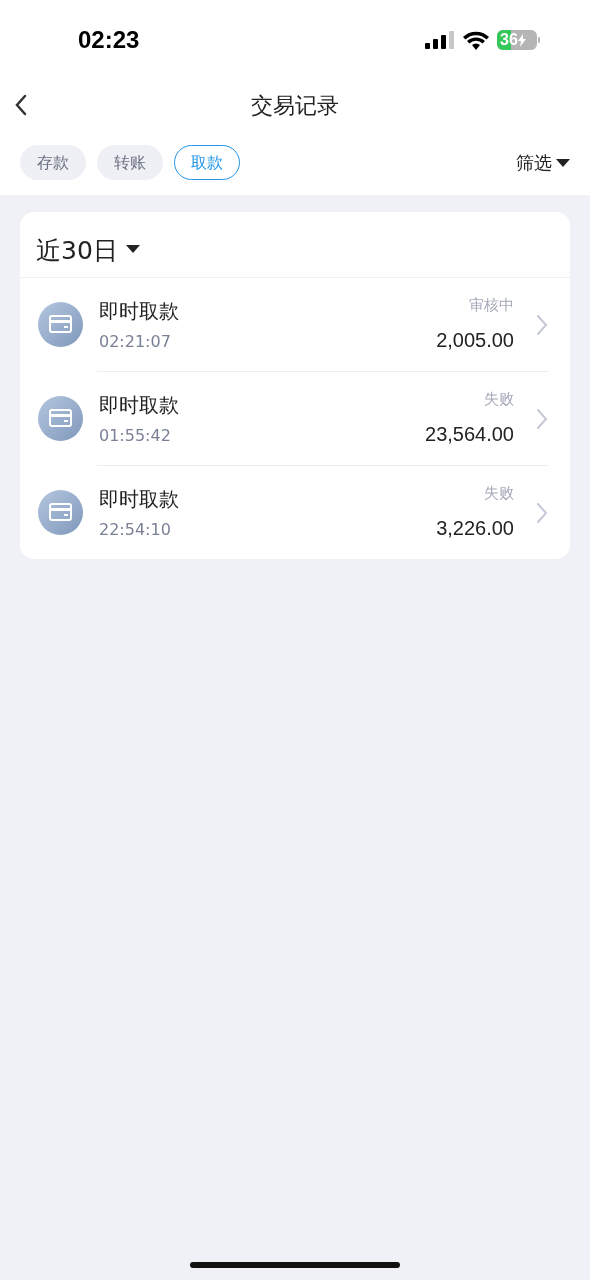 This screenshot has width=590, height=1280. I want to click on record-time: 02:21:07, so click(135, 341).